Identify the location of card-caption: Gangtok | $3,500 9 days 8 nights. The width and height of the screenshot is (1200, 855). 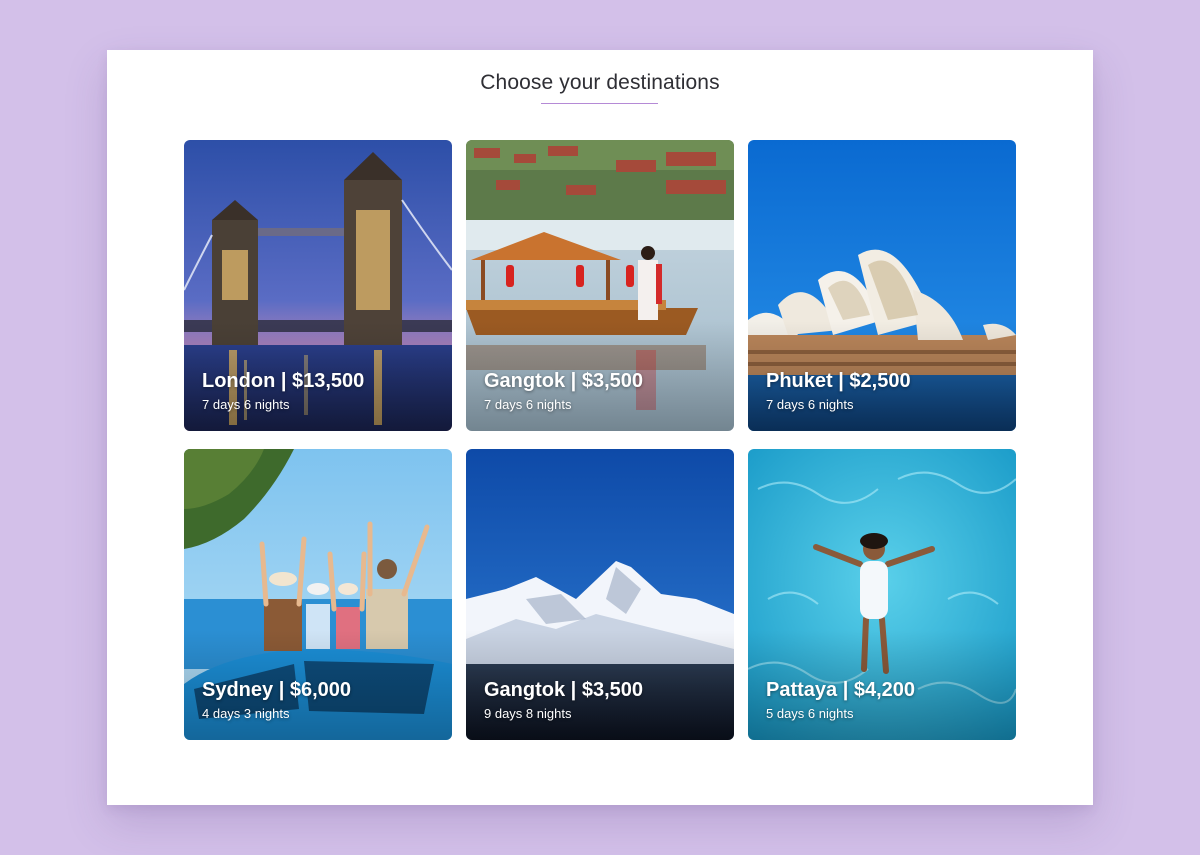
(563, 700).